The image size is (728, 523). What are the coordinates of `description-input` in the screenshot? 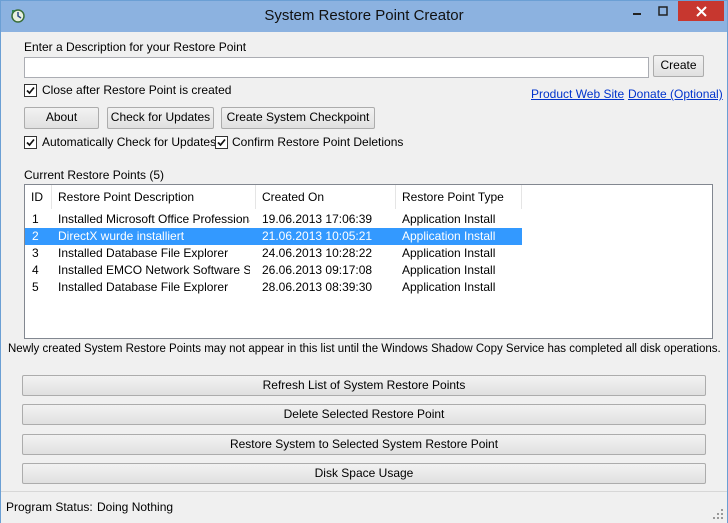 It's located at (336, 67).